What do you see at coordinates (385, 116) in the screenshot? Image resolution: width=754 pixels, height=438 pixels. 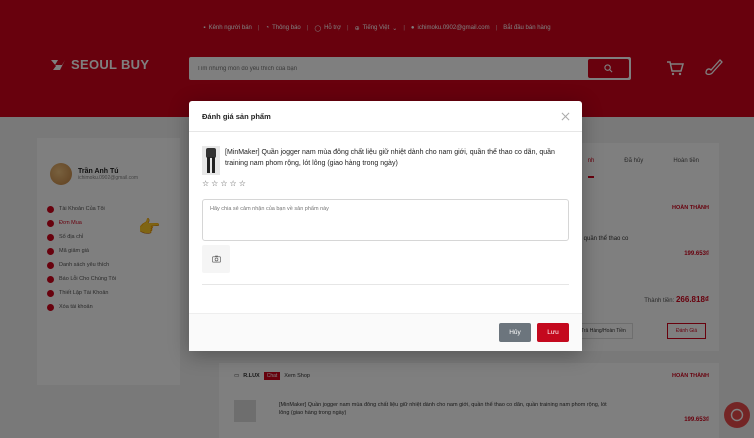 I see `dialog-header: Đánh giá sản phẩm` at bounding box center [385, 116].